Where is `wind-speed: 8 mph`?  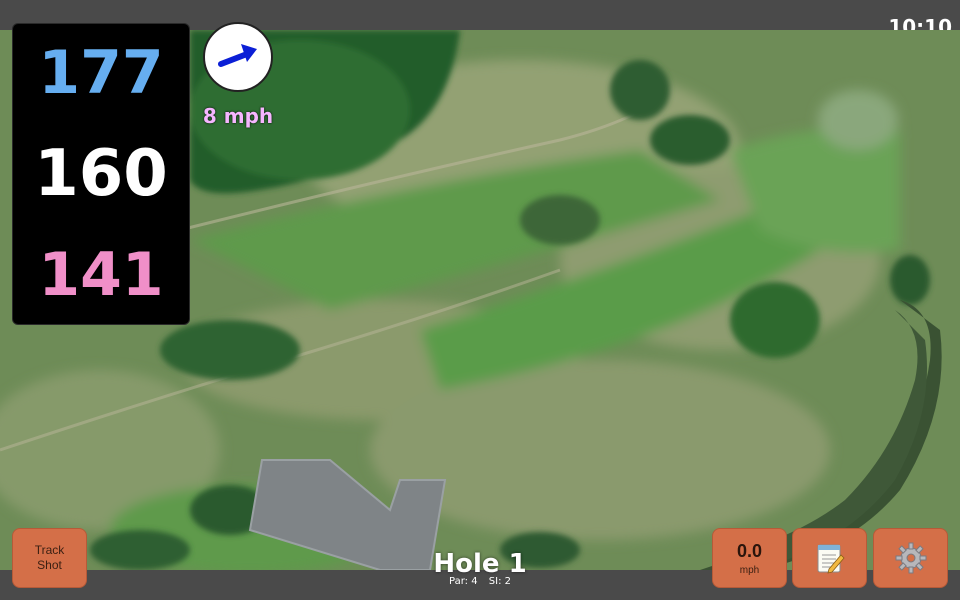
wind-speed: 8 mph is located at coordinates (238, 116).